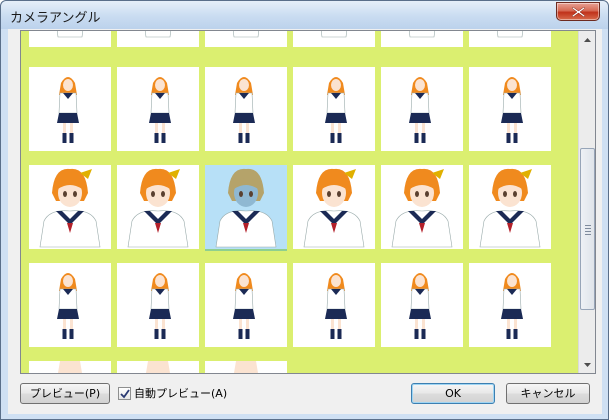 The image size is (609, 420). I want to click on check-mark-icon, so click(125, 394).